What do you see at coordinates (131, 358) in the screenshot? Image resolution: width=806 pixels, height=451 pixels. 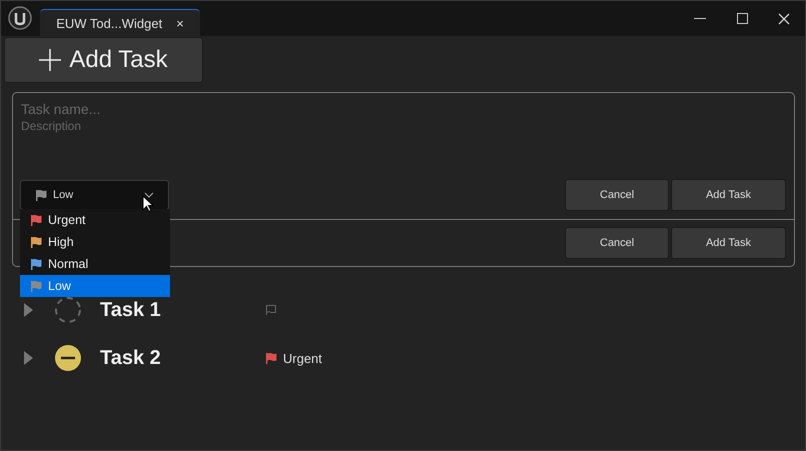 I see `task-name: Task 2` at bounding box center [131, 358].